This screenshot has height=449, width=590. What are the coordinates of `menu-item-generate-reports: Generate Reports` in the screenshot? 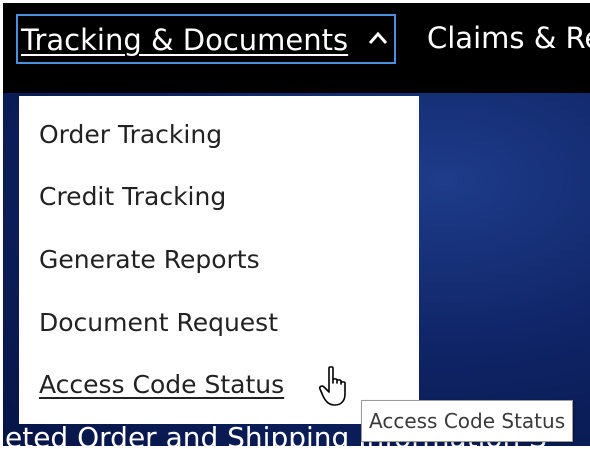 It's located at (149, 260).